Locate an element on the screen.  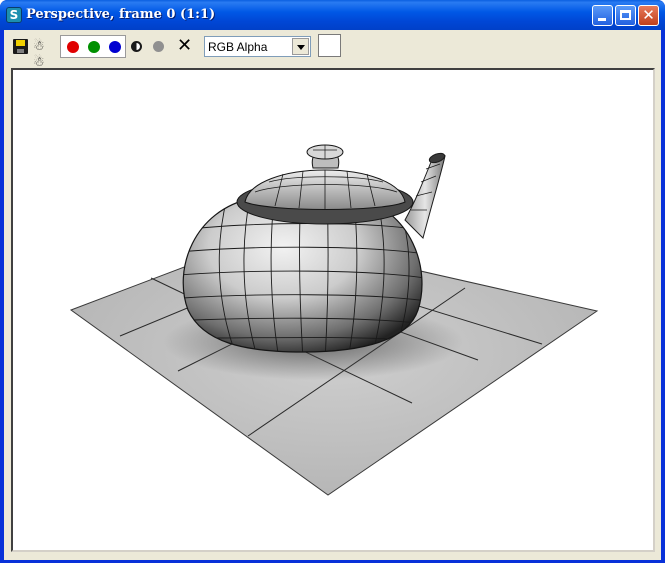
maximize-button is located at coordinates (625, 15).